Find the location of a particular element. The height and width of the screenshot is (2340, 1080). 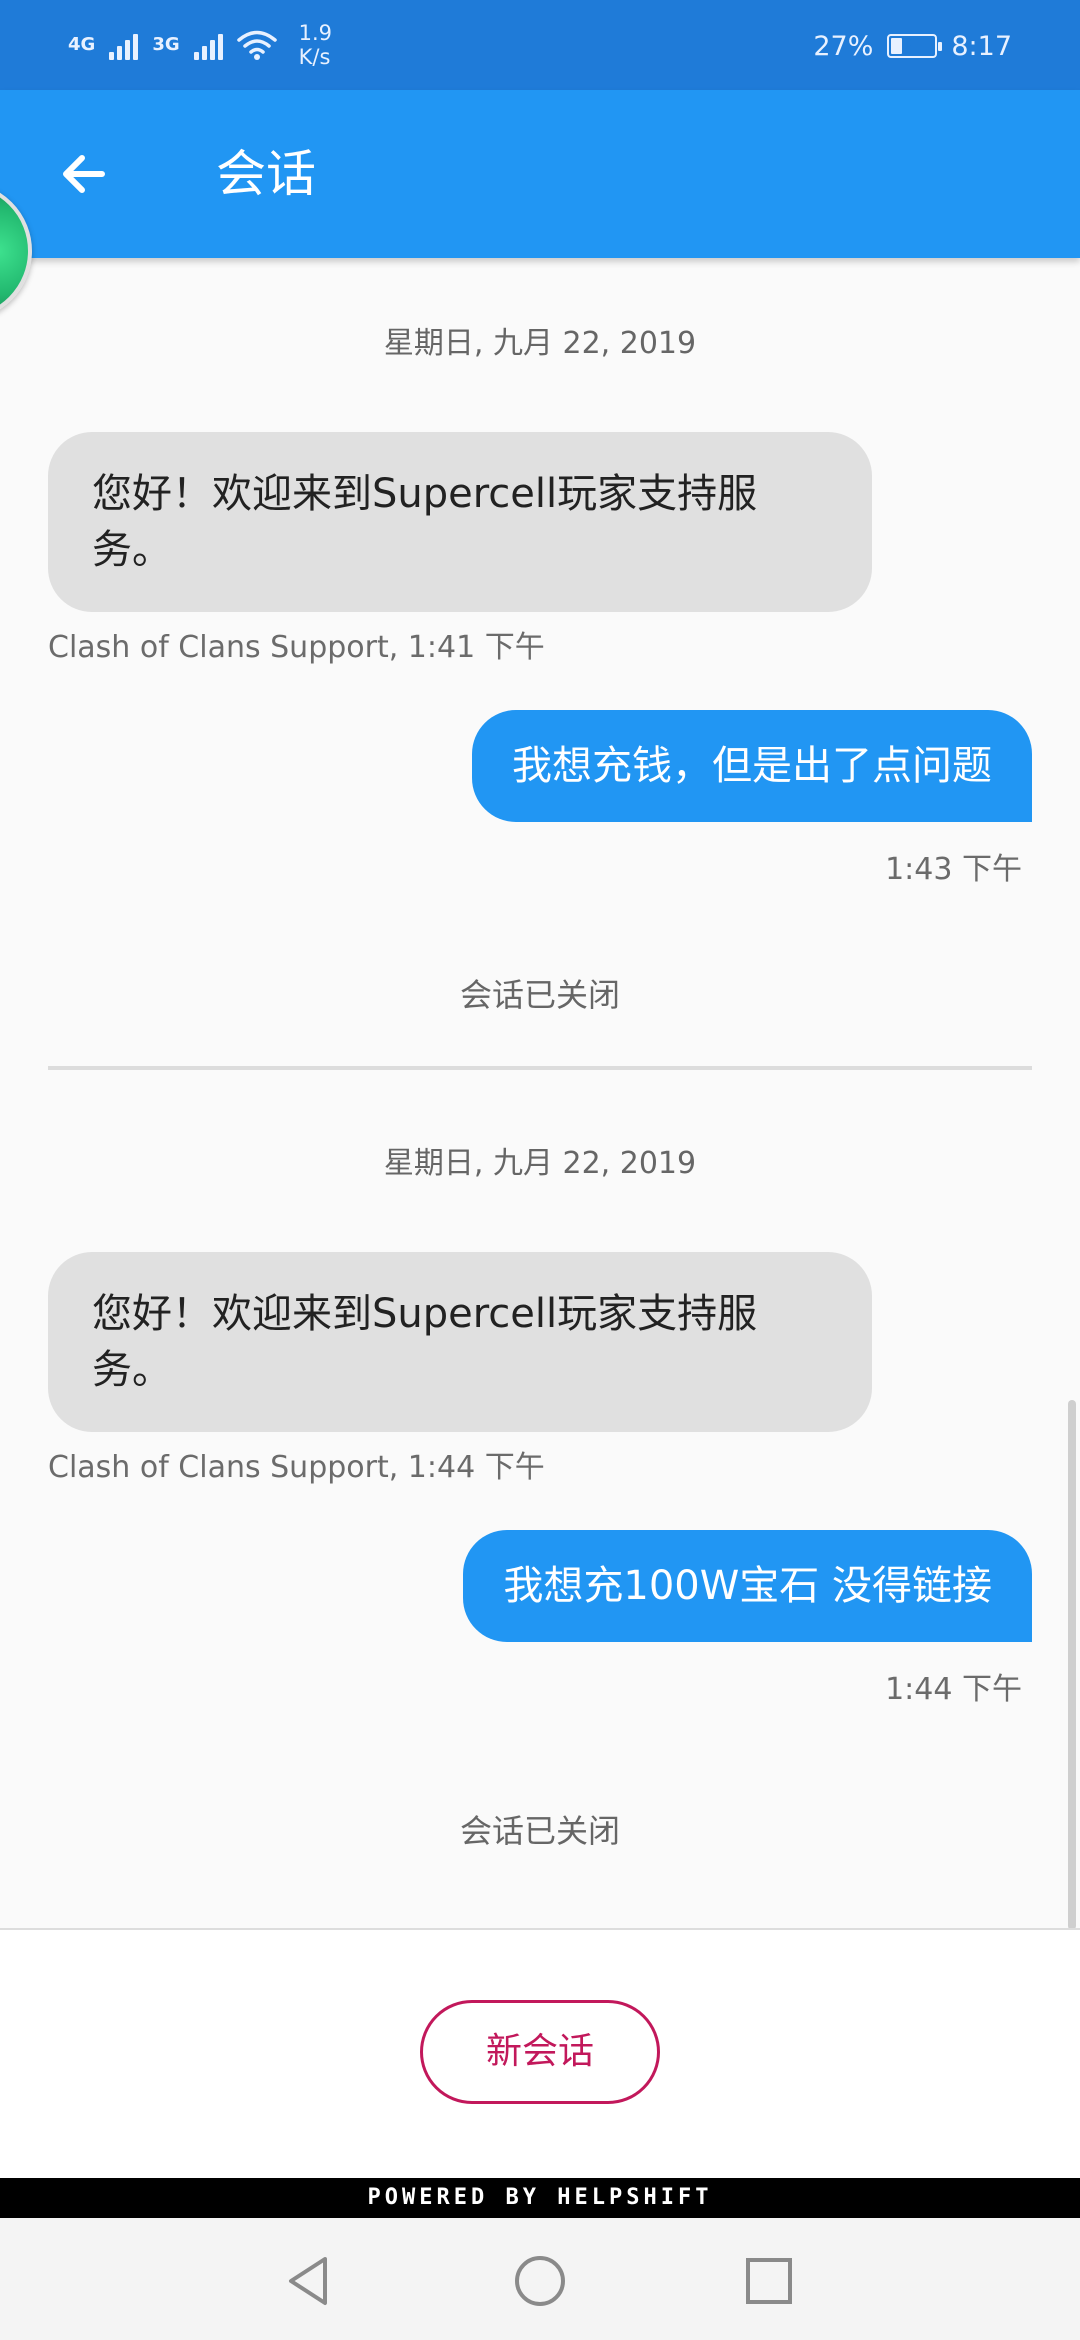

home-circle-icon is located at coordinates (540, 2281).